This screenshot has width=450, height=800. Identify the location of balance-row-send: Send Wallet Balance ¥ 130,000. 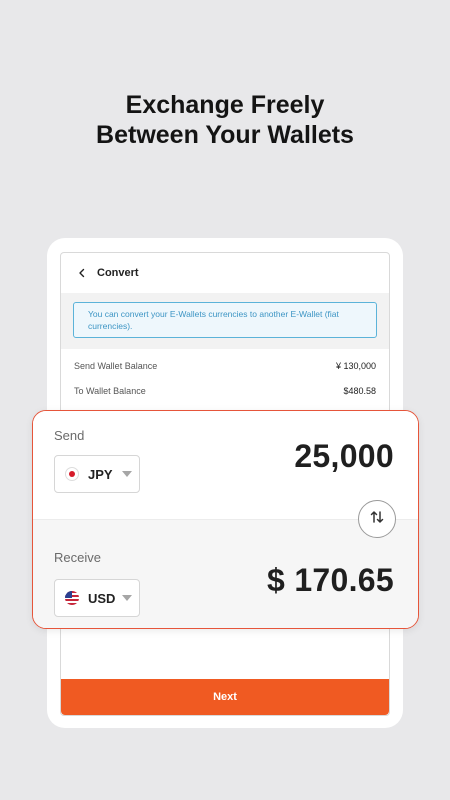
(225, 365).